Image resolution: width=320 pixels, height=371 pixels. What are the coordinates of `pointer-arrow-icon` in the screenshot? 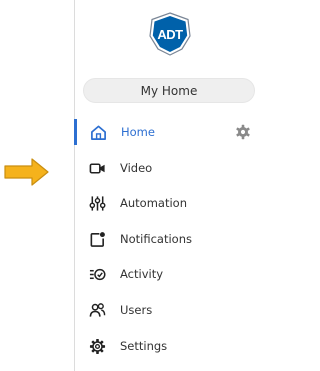 It's located at (26, 172).